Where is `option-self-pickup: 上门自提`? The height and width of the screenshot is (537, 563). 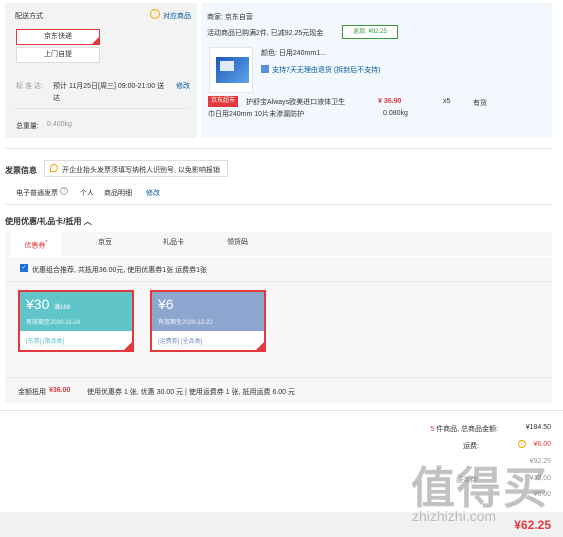 option-self-pickup: 上门自提 is located at coordinates (58, 55).